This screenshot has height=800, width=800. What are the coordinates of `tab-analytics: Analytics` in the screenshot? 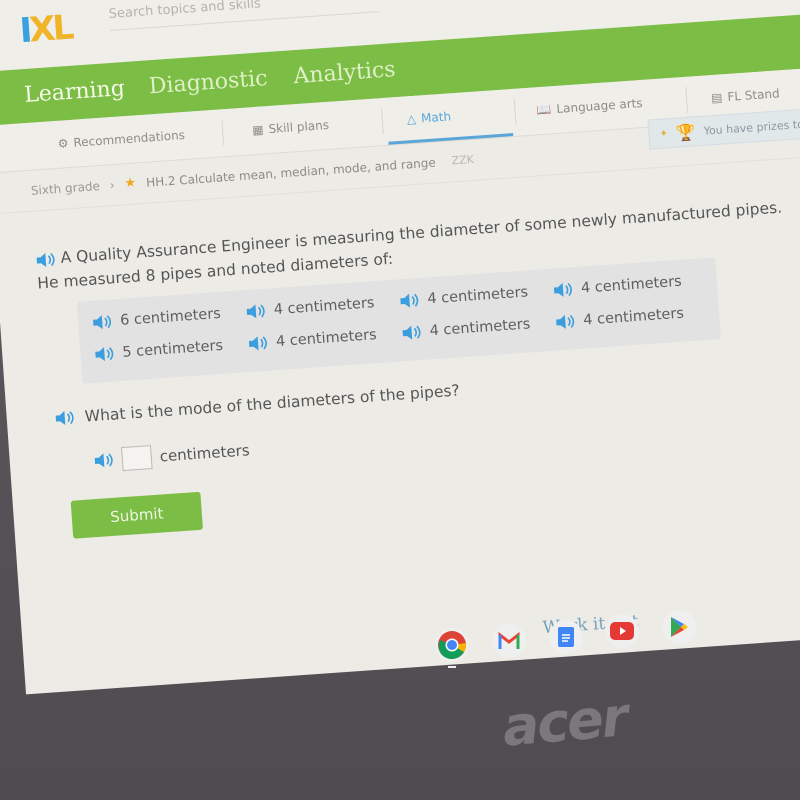 It's located at (345, 73).